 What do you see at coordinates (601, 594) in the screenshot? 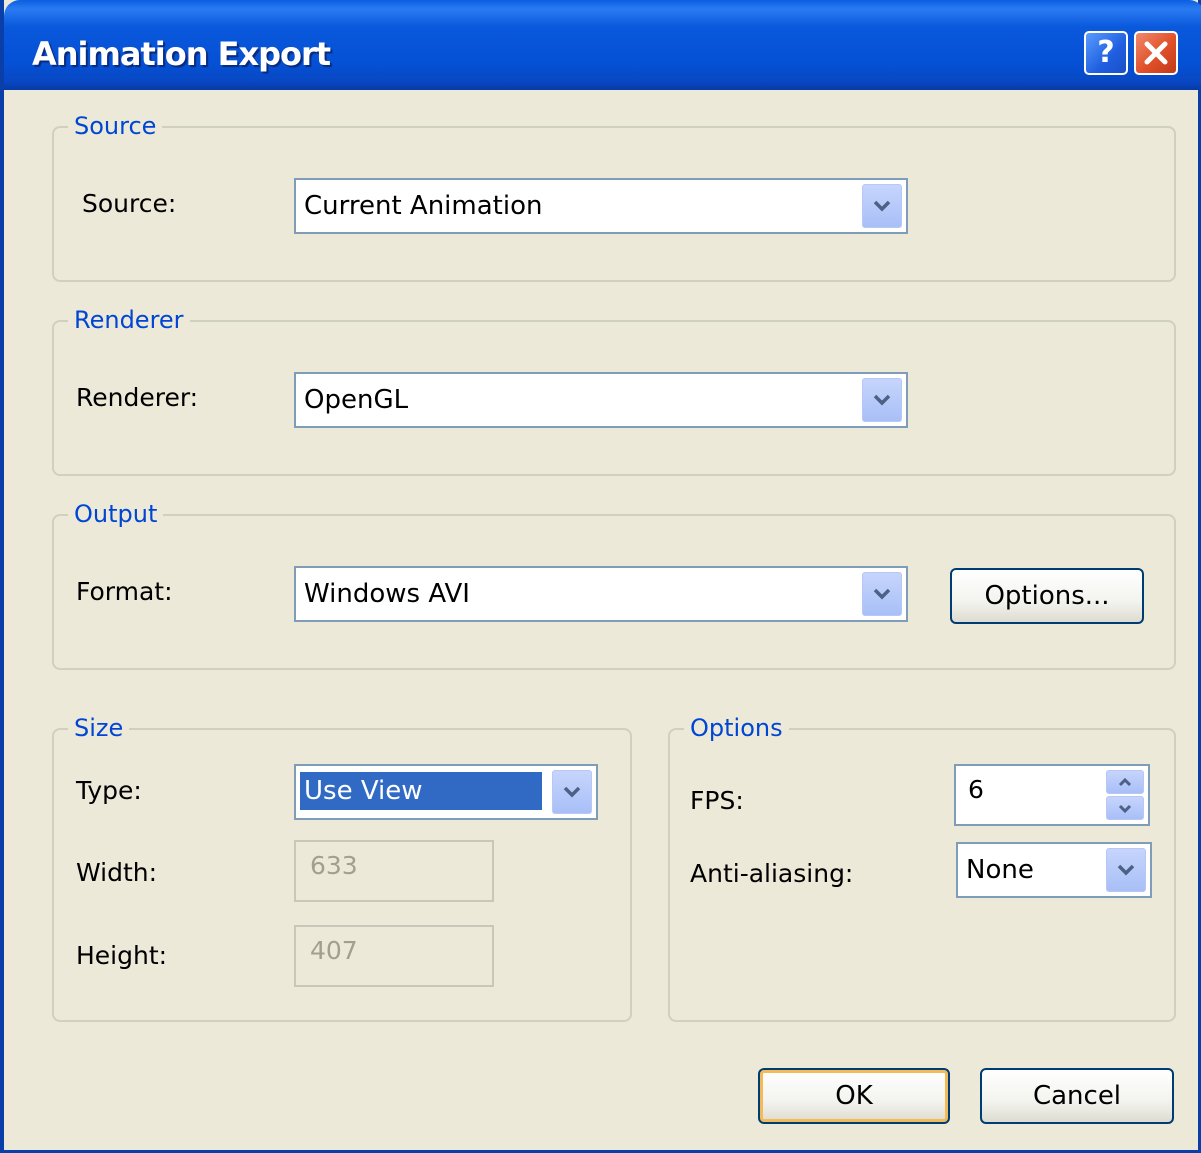
I see `format-select: Windows AVI` at bounding box center [601, 594].